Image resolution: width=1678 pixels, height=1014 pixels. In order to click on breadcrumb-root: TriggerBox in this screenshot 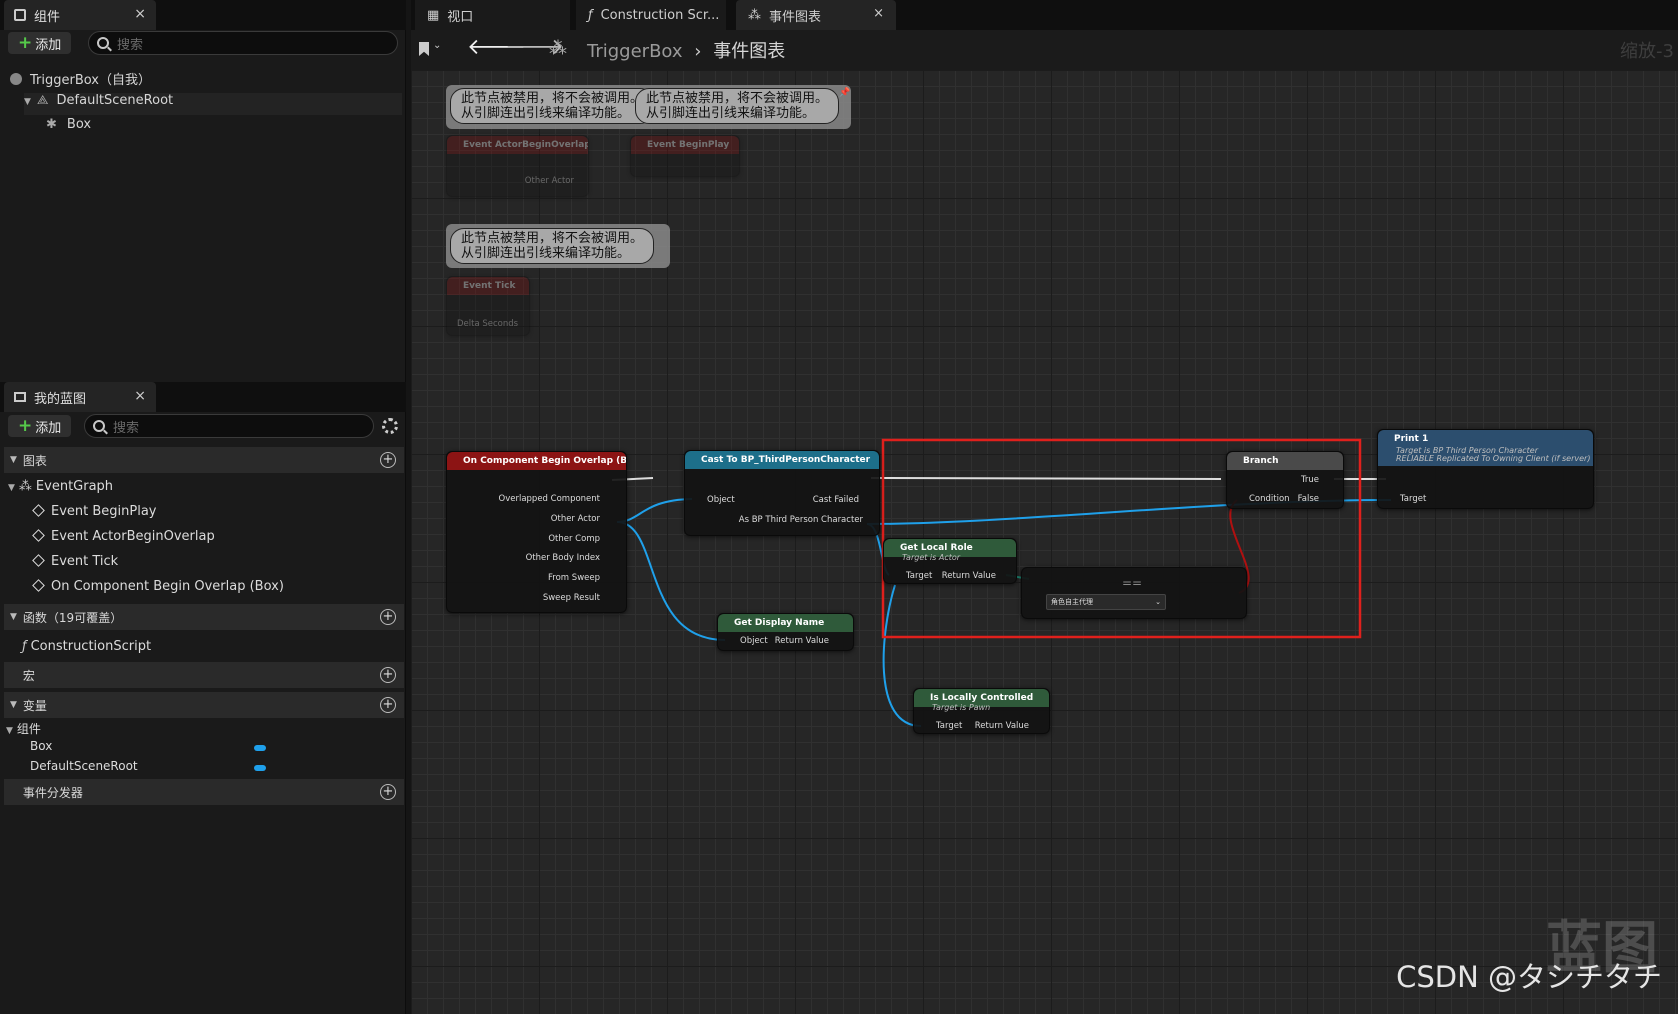, I will do `click(635, 51)`.